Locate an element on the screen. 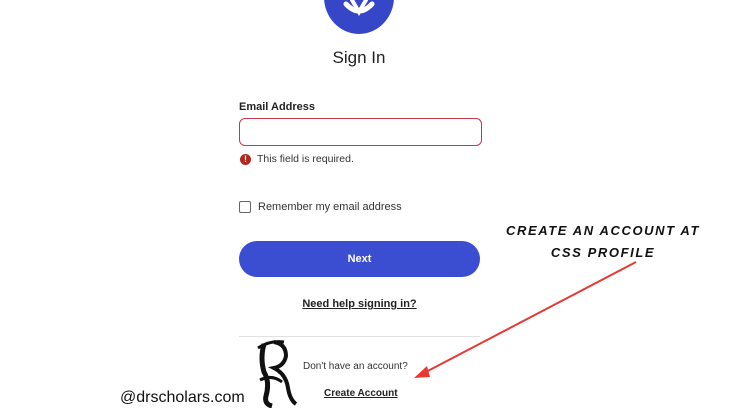 The image size is (747, 420). annotation-arrow is located at coordinates (525, 319).